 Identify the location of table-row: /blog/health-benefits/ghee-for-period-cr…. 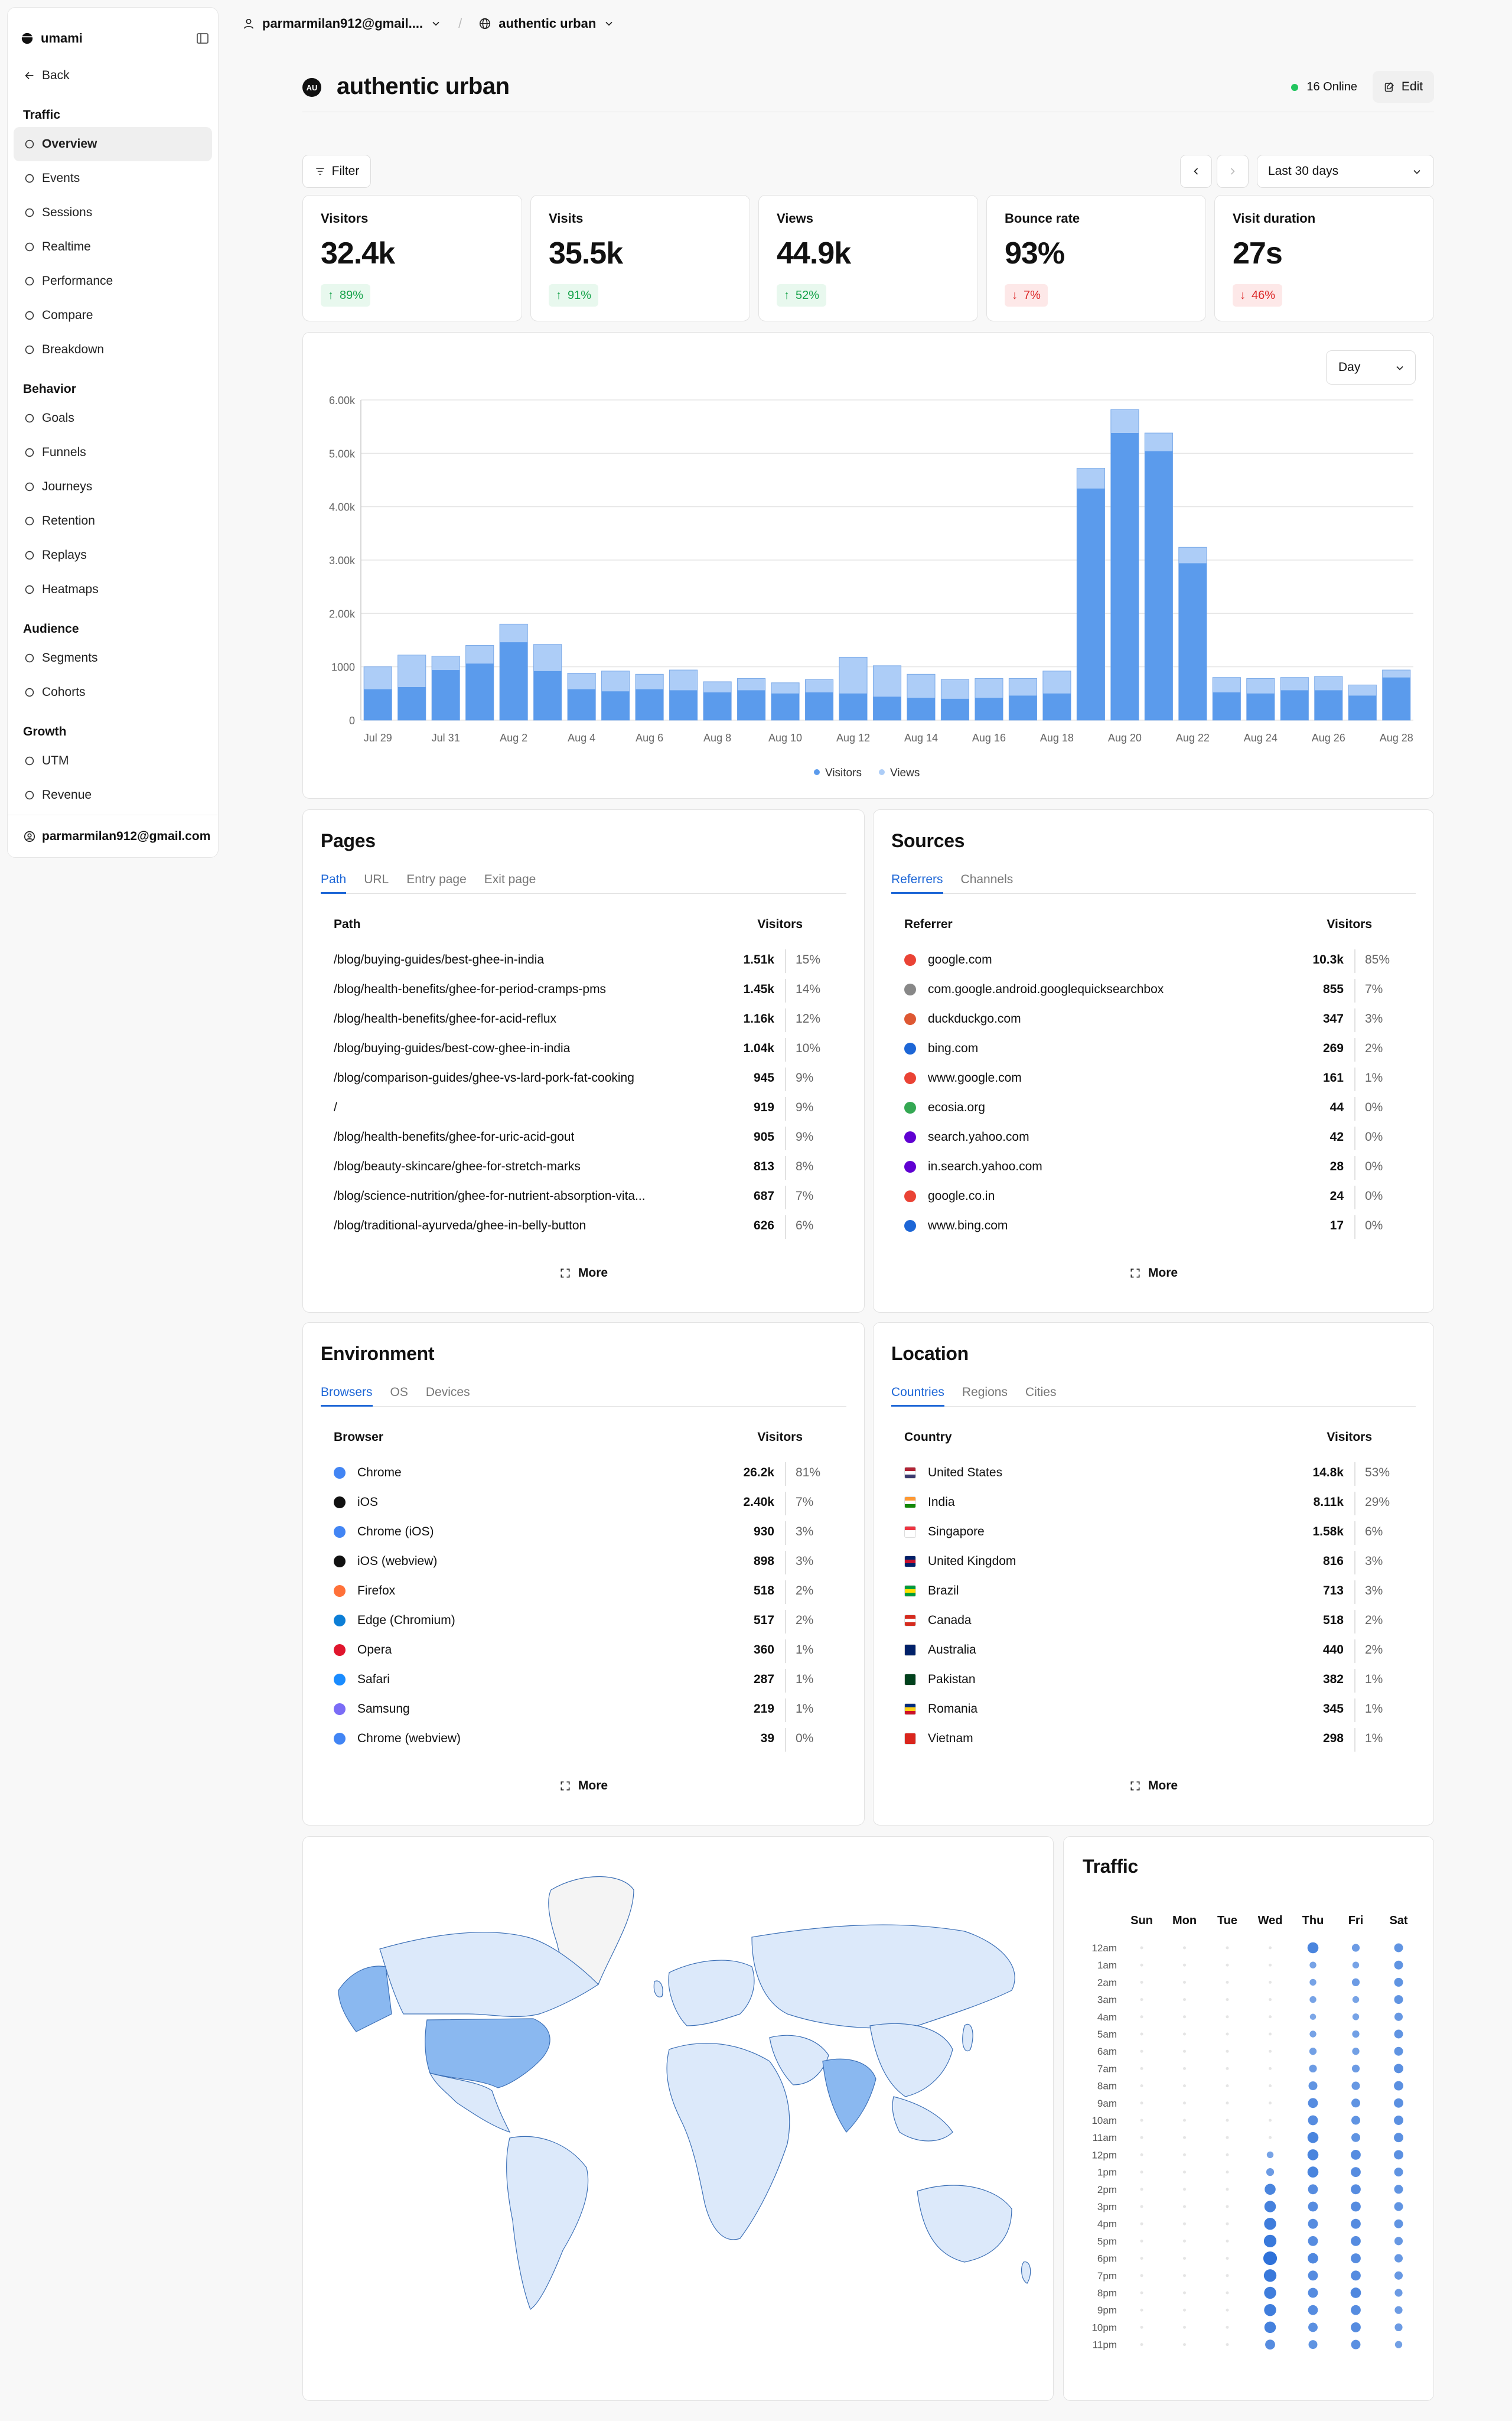
(583, 991).